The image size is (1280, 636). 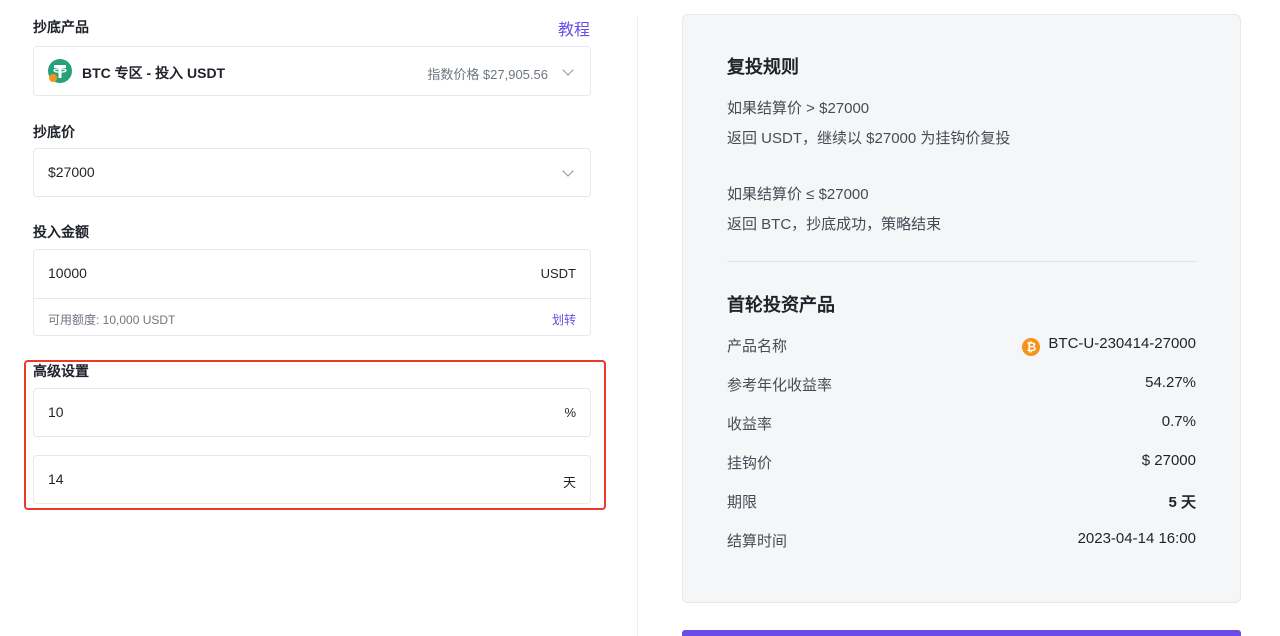 What do you see at coordinates (834, 224) in the screenshot?
I see `rules-line-4: 返回 BTC，抄底成功，策略结束` at bounding box center [834, 224].